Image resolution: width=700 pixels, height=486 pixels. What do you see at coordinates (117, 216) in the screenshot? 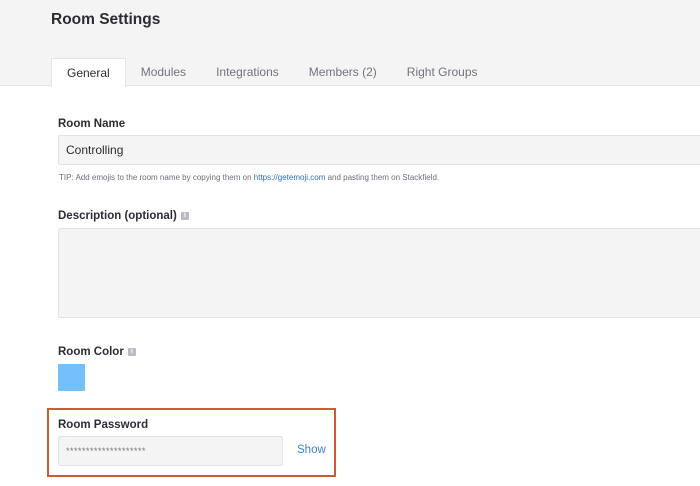
I see `description-label-text: Description (optional)` at bounding box center [117, 216].